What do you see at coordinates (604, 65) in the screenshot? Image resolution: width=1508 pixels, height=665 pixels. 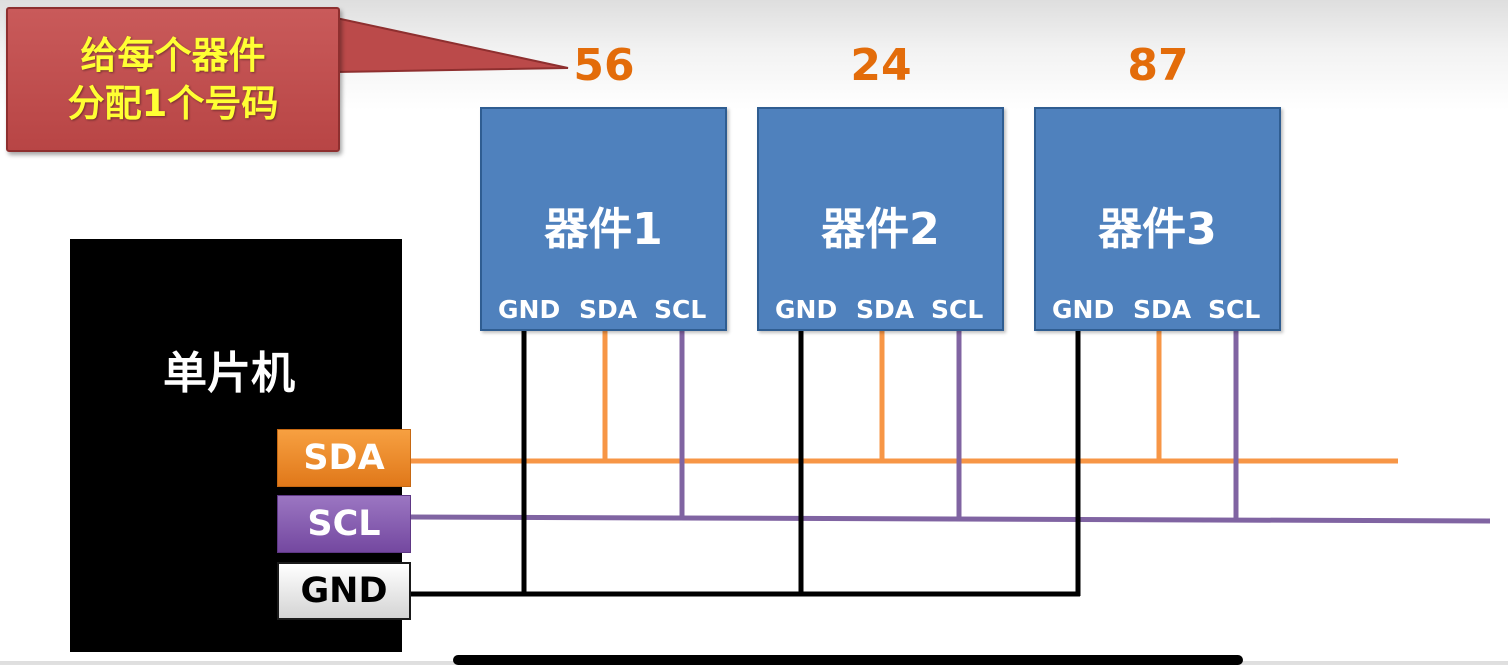 I see `device-1-address: 56` at bounding box center [604, 65].